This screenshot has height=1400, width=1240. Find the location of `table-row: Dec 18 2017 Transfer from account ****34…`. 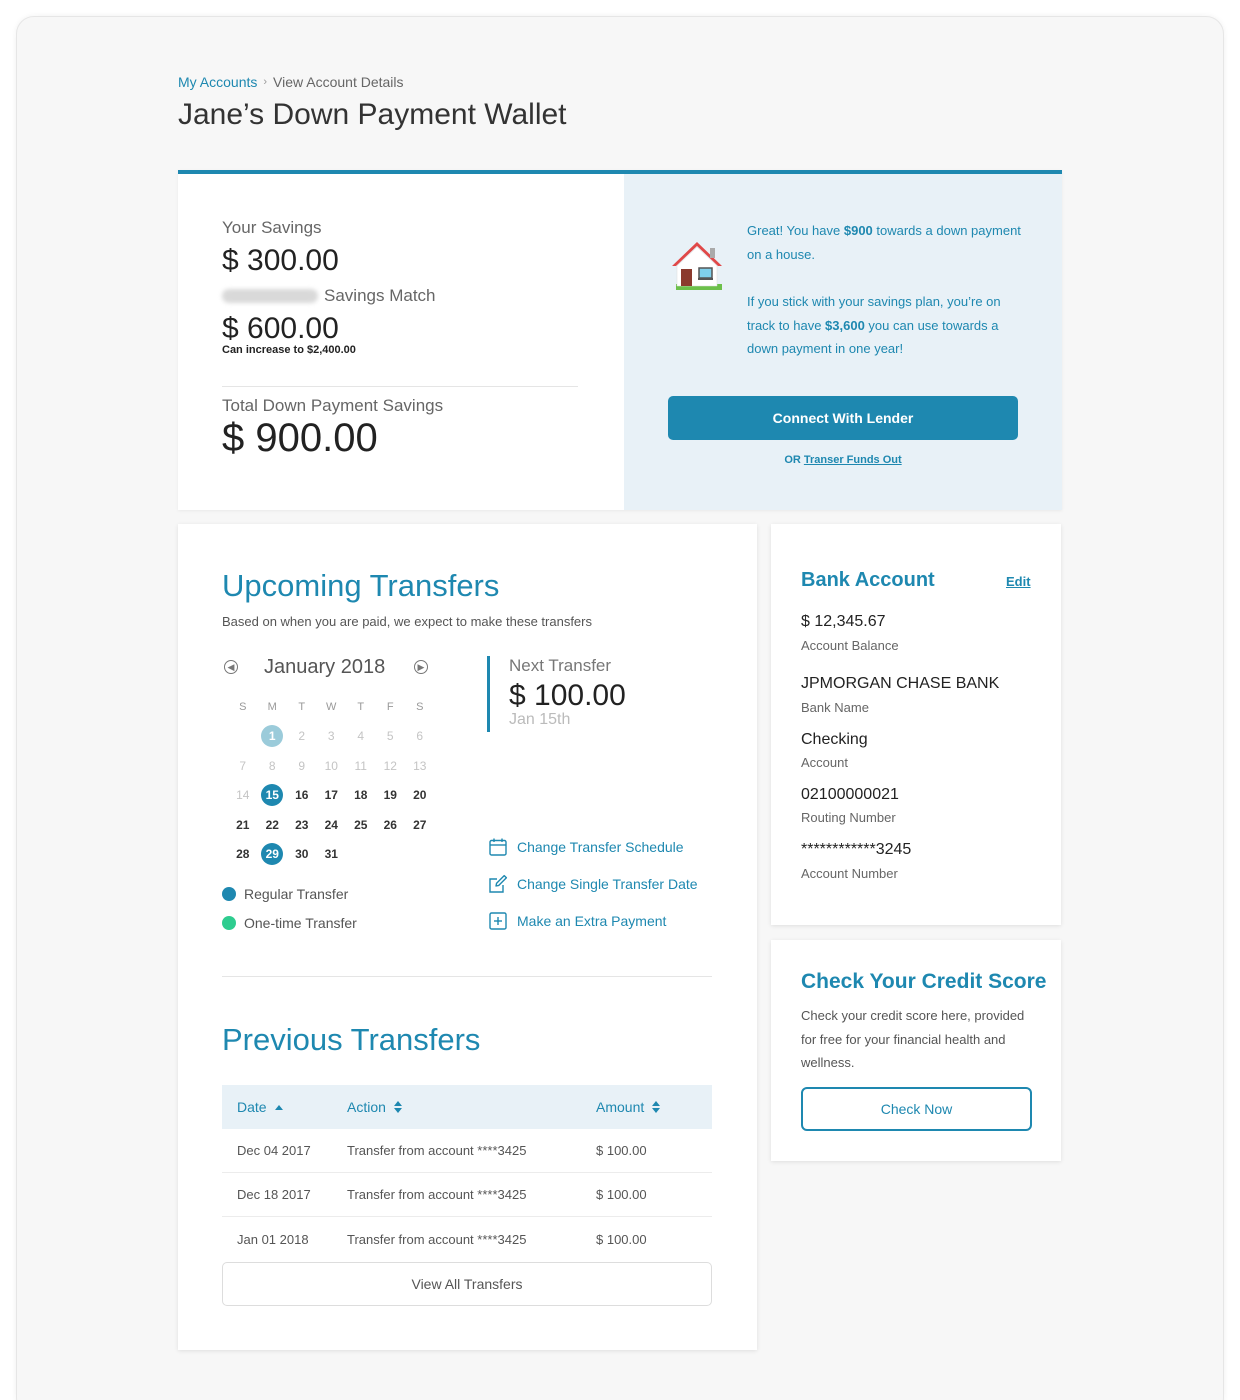

table-row: Dec 18 2017 Transfer from account ****34… is located at coordinates (467, 1195).